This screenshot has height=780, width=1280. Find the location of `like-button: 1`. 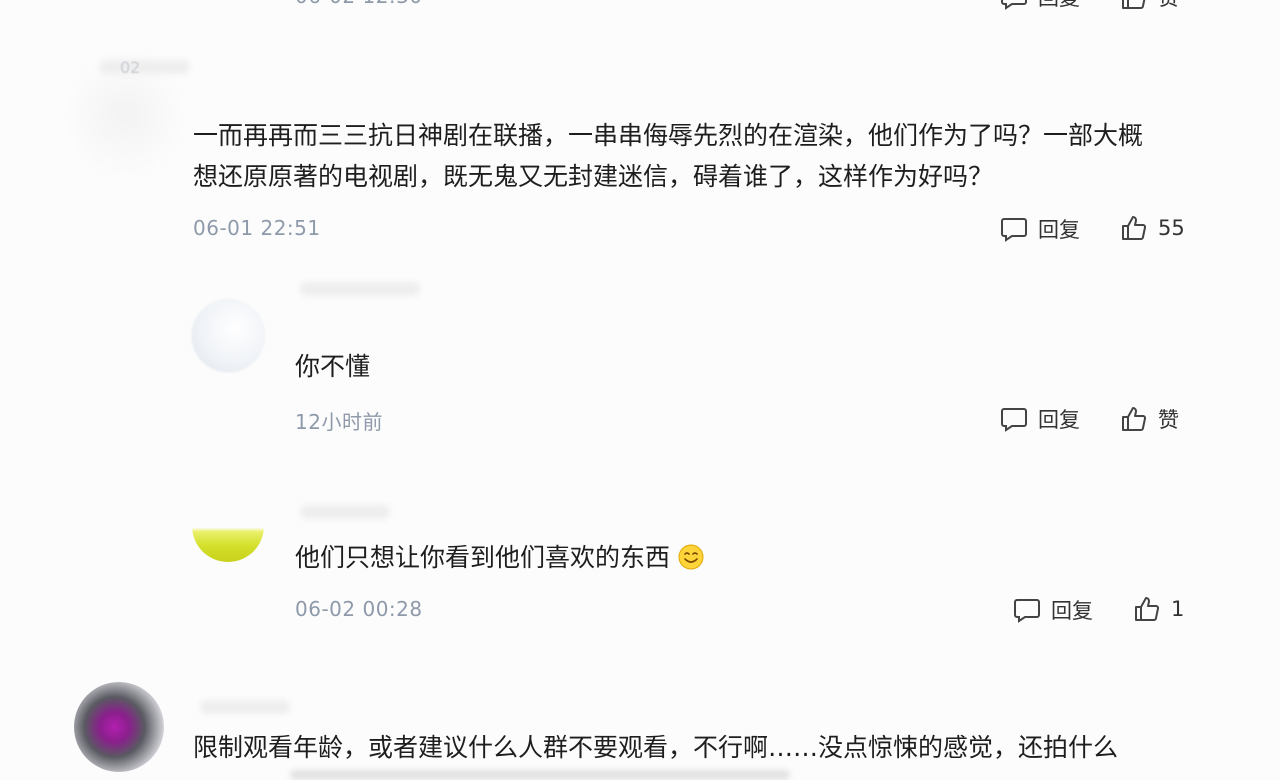

like-button: 1 is located at coordinates (1158, 609).